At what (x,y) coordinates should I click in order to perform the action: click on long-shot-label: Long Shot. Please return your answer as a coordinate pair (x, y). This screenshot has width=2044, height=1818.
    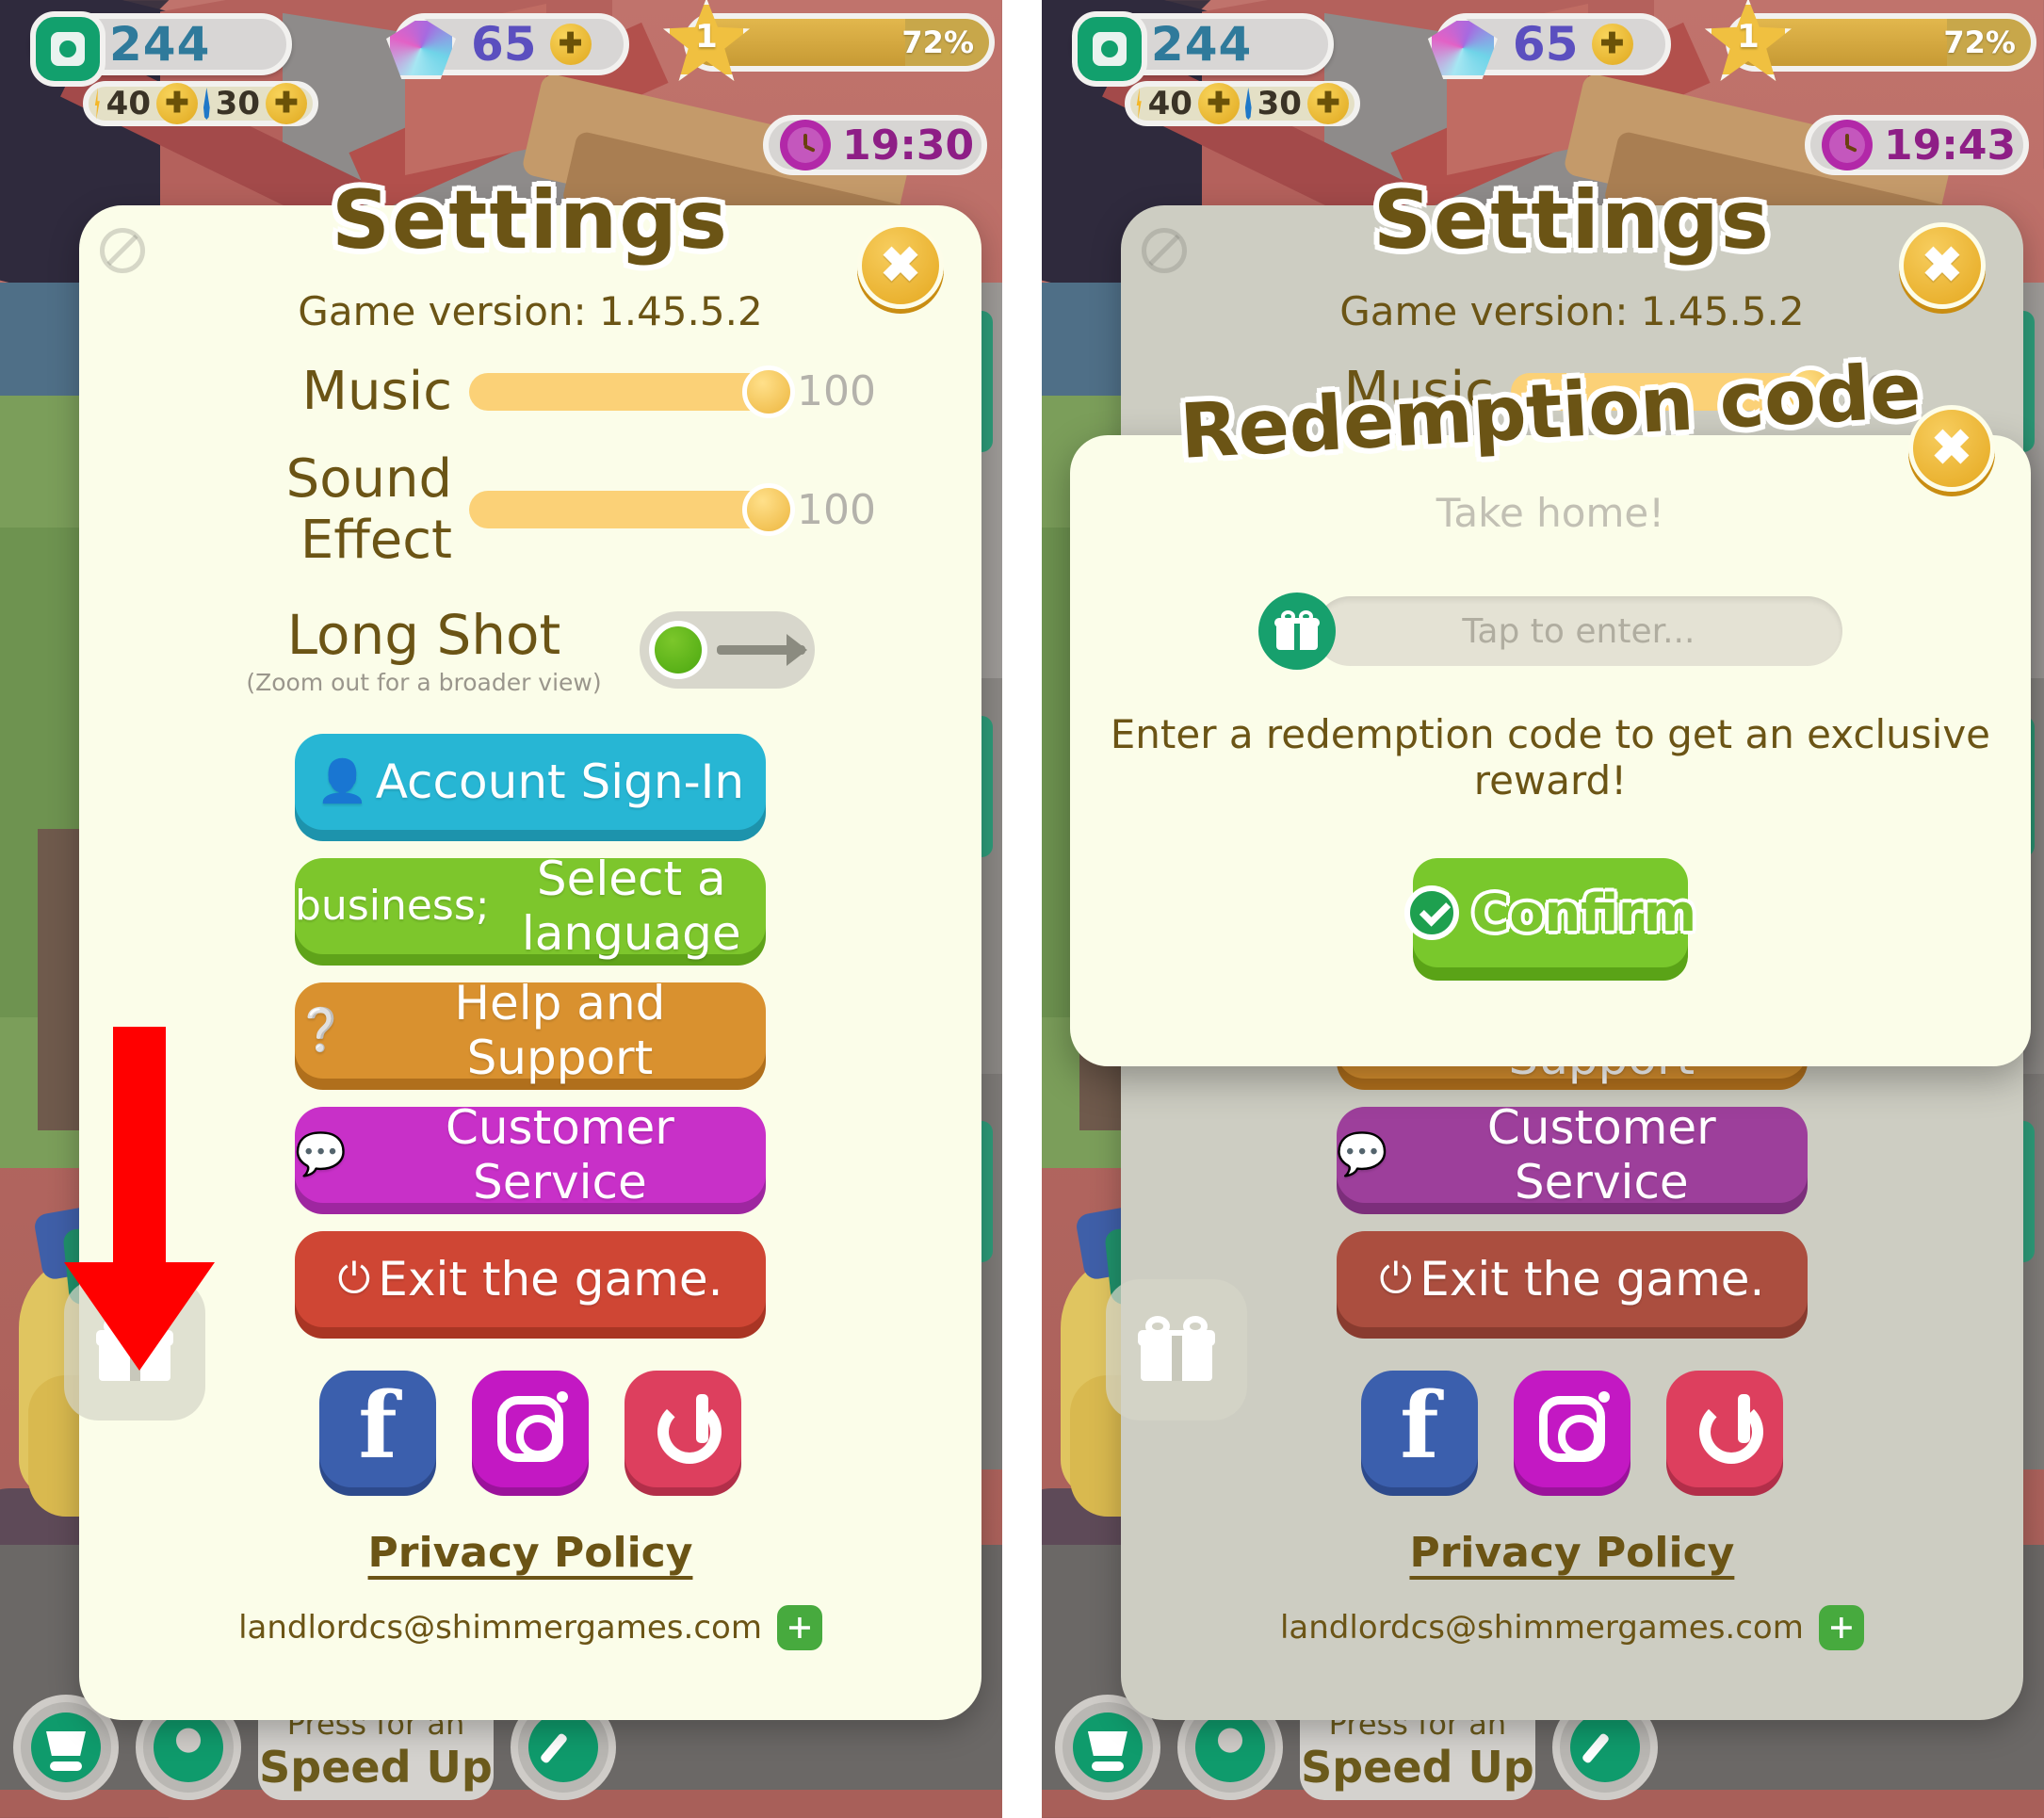
    Looking at the image, I should click on (423, 635).